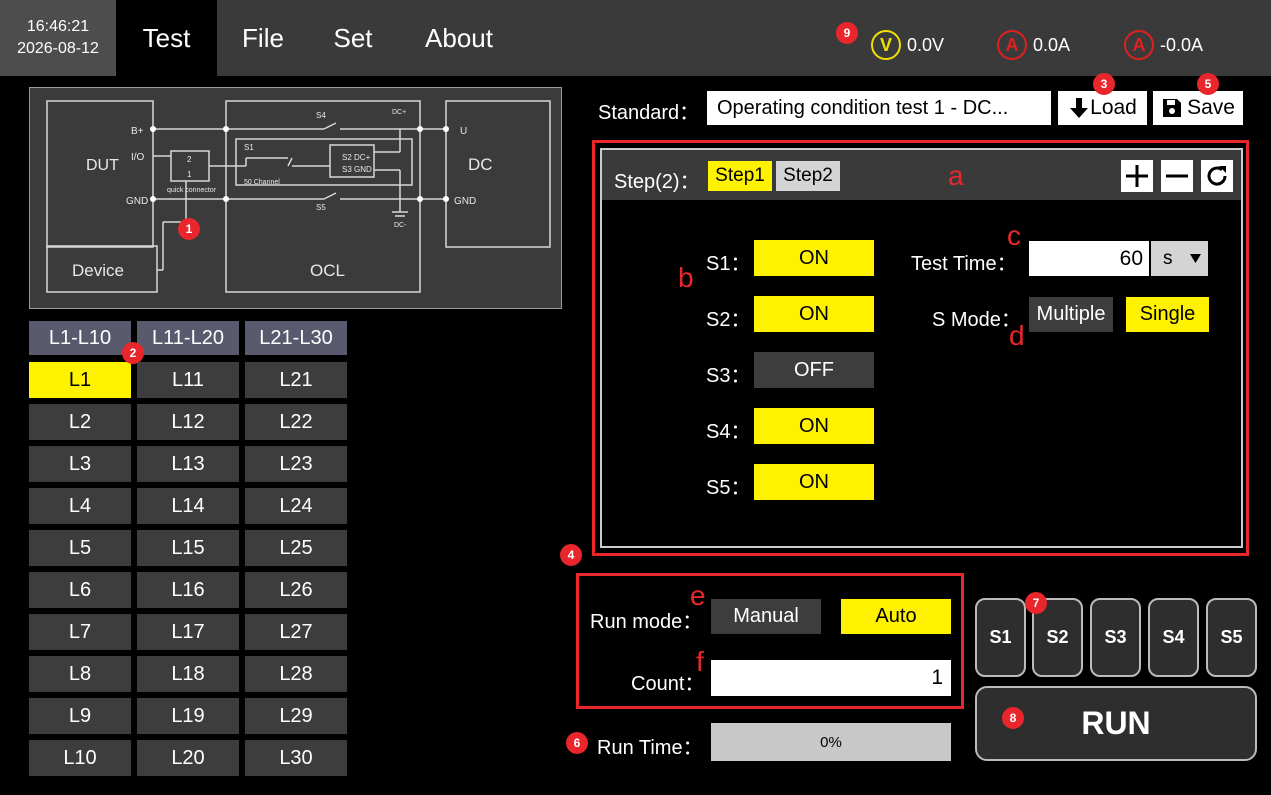 The width and height of the screenshot is (1271, 795). What do you see at coordinates (964, 264) in the screenshot?
I see `test-time-label: Test Time：` at bounding box center [964, 264].